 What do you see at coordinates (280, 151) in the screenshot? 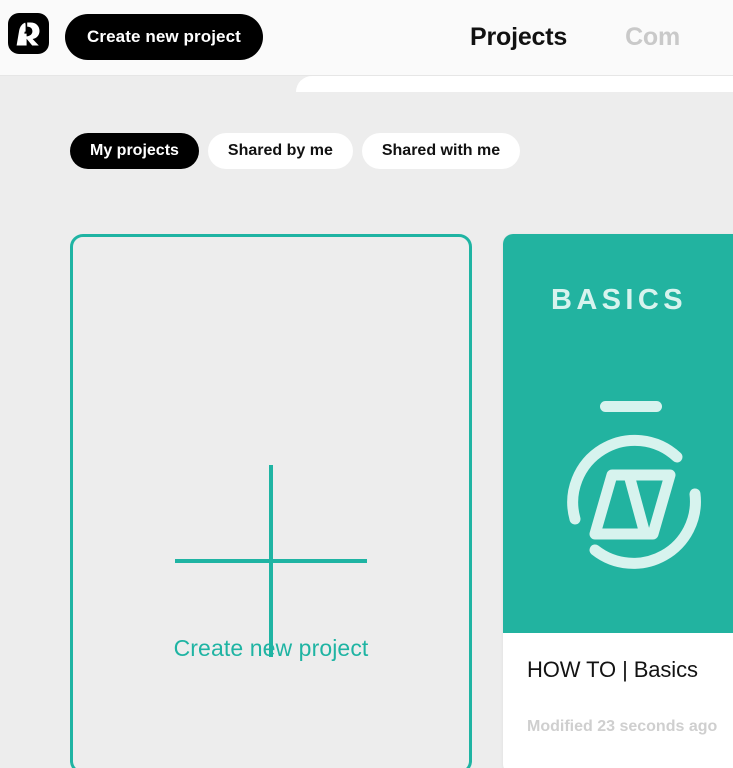
I see `filter-tab-shared-by-me: Shared by me` at bounding box center [280, 151].